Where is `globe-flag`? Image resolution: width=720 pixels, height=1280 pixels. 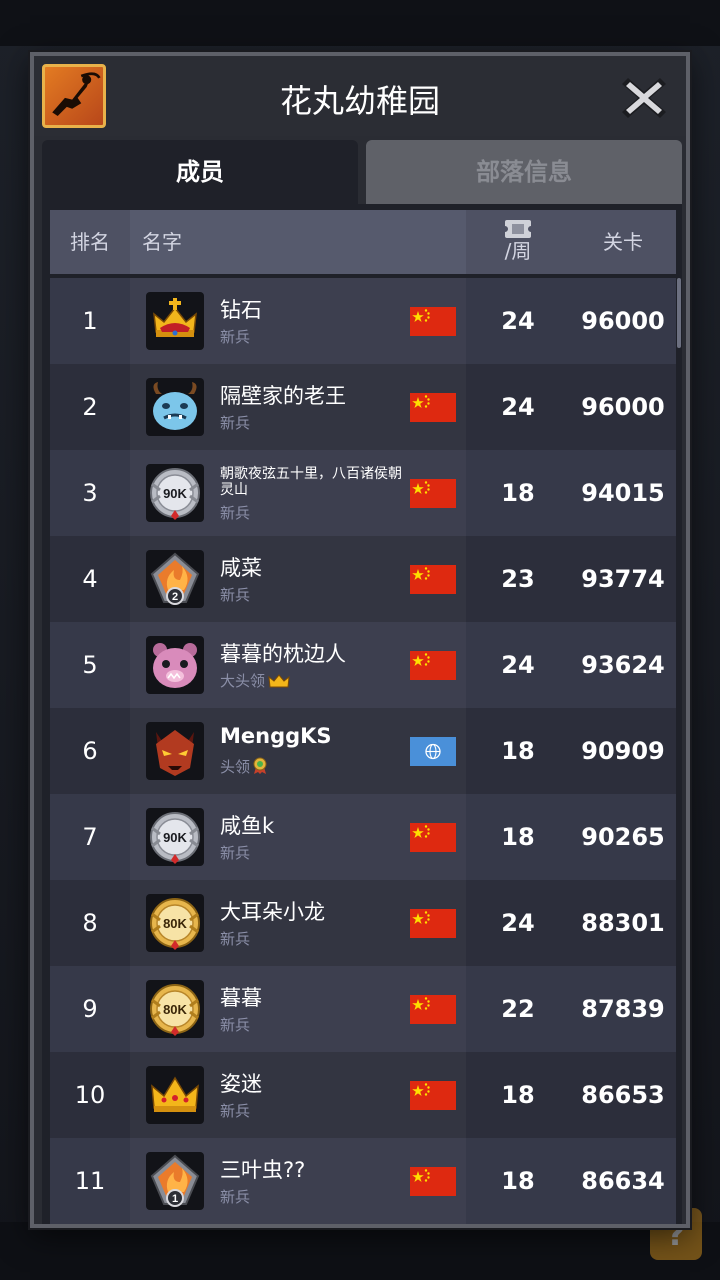
globe-flag is located at coordinates (433, 751).